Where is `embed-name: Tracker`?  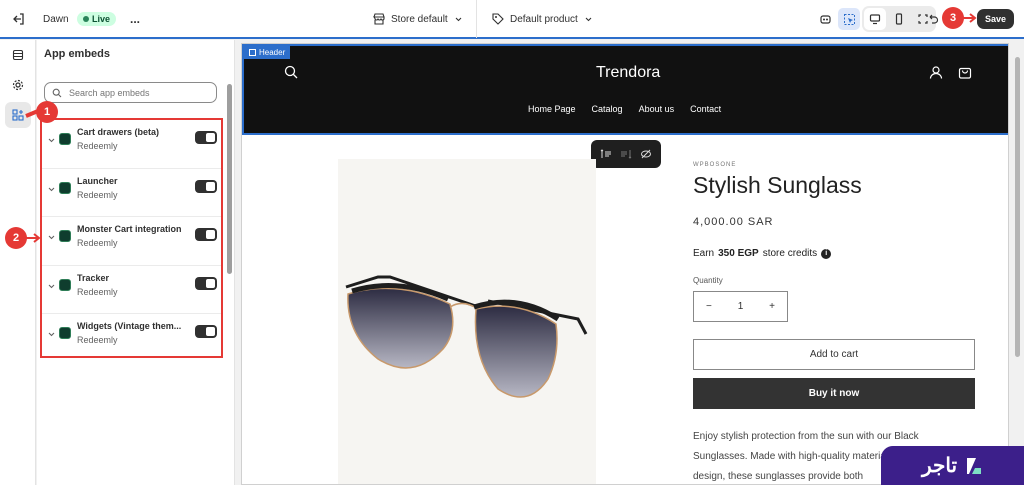 embed-name: Tracker is located at coordinates (93, 277).